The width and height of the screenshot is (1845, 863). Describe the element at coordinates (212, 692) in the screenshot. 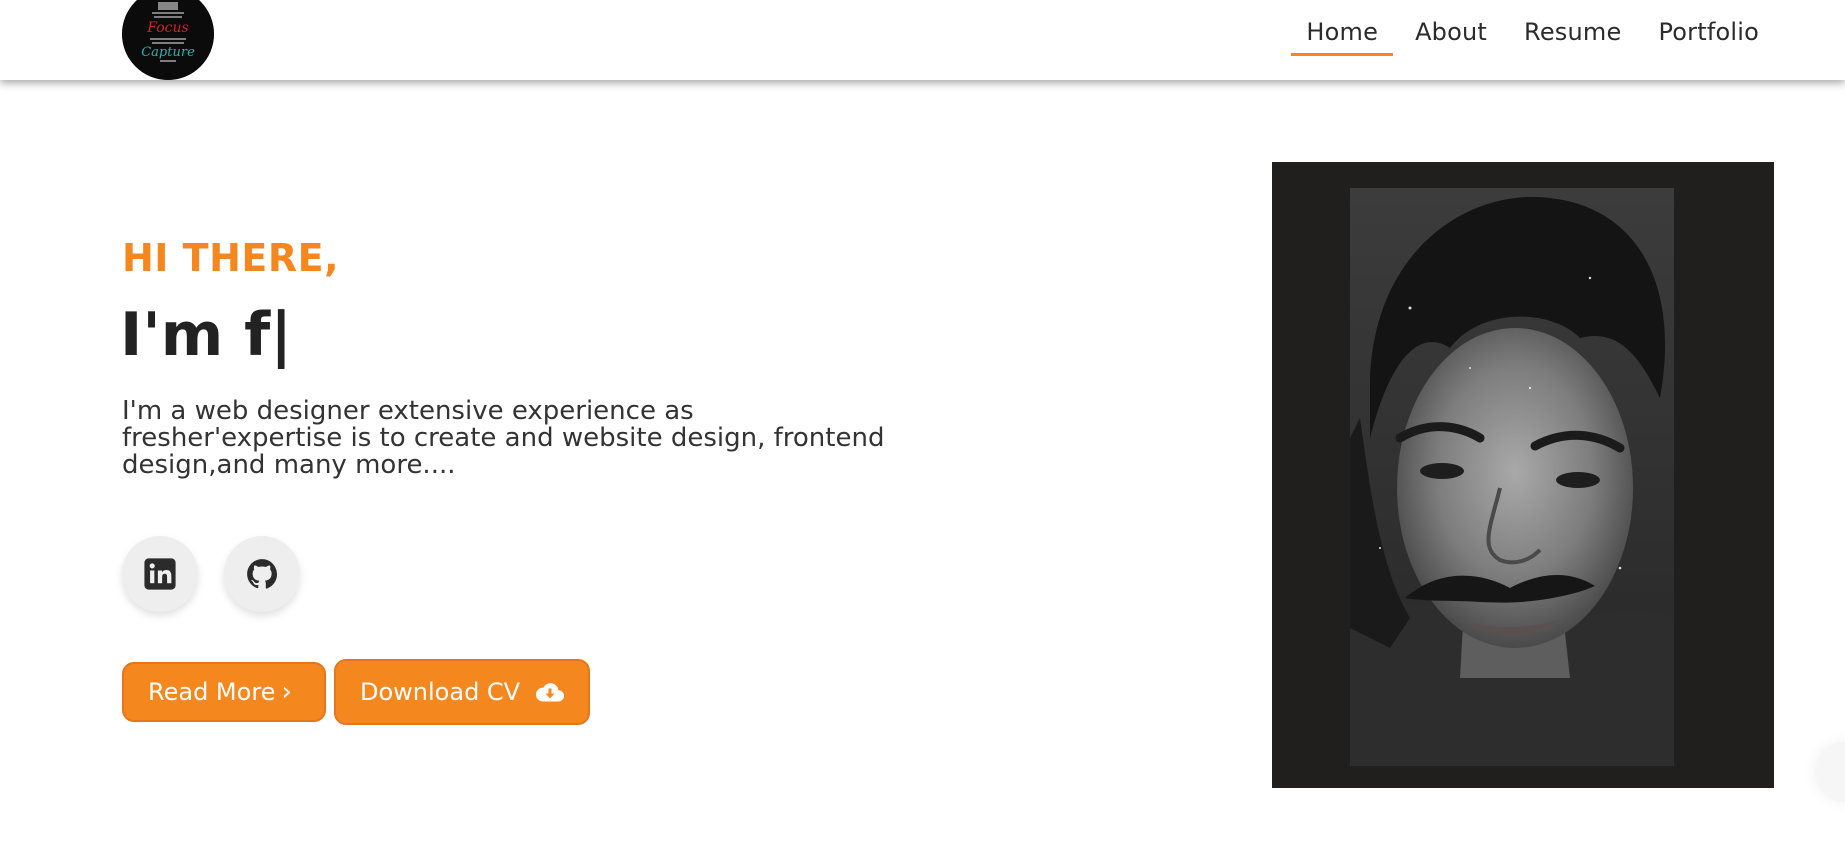

I see `read-more-label: Read More` at that location.